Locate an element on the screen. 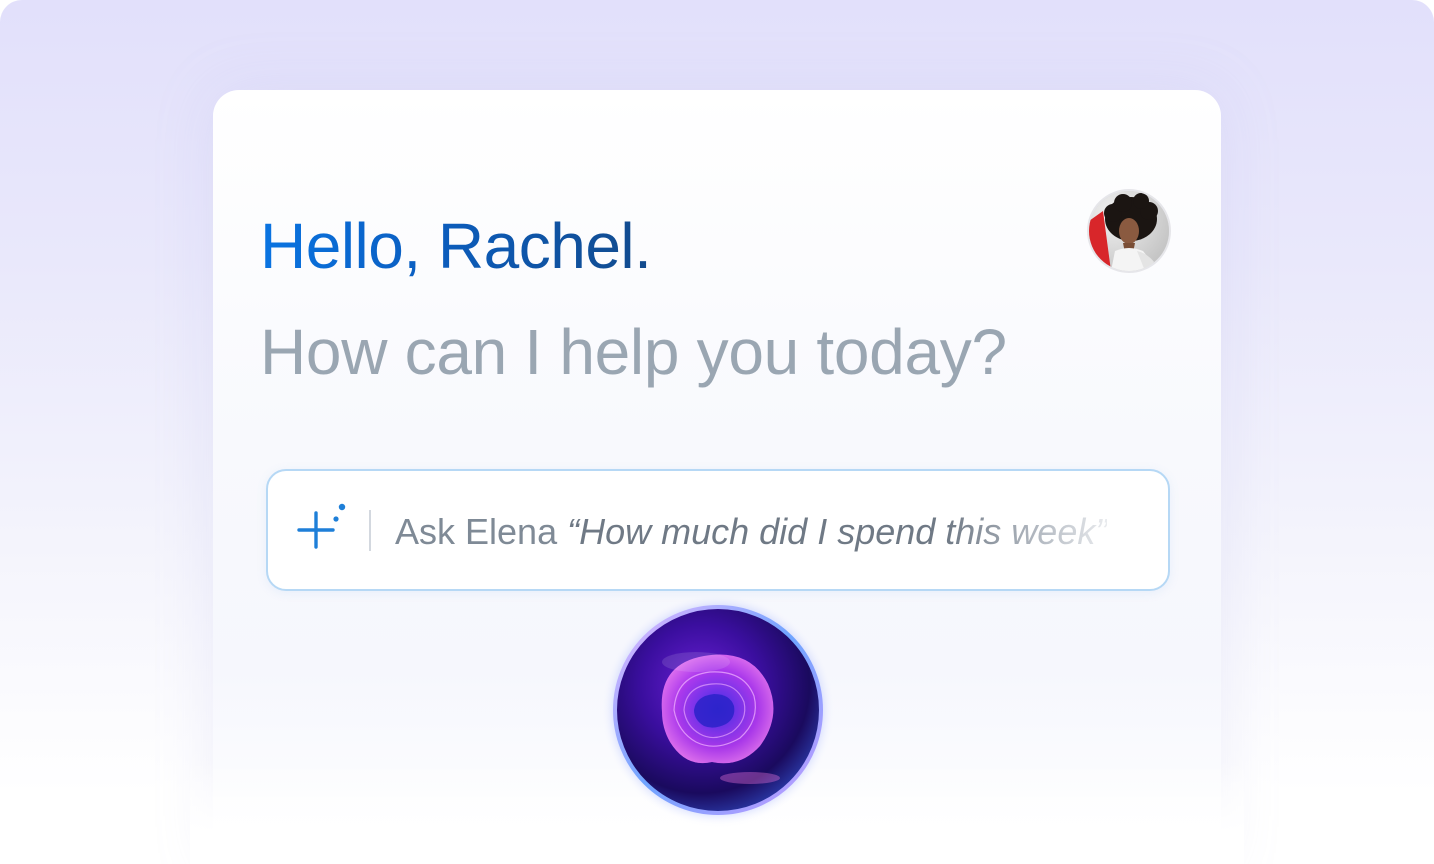 The image size is (1434, 864). prompt-example: “How much did I spend this week” is located at coordinates (837, 531).